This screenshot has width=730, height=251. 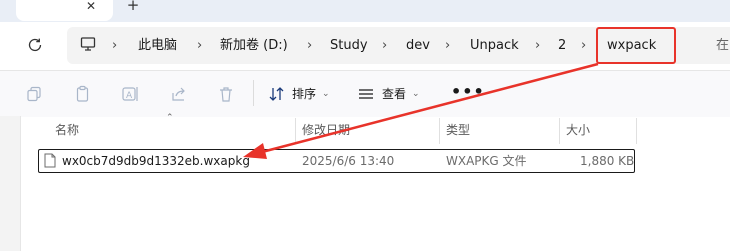 I want to click on share-icon, so click(x=179, y=94).